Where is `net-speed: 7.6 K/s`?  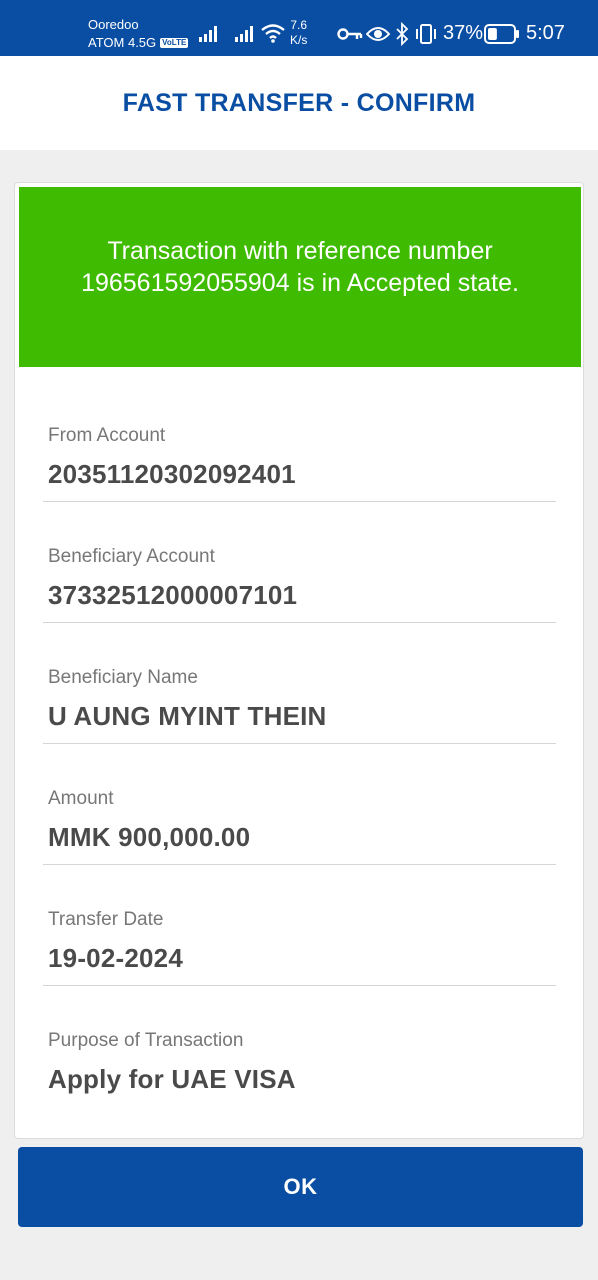 net-speed: 7.6 K/s is located at coordinates (298, 33).